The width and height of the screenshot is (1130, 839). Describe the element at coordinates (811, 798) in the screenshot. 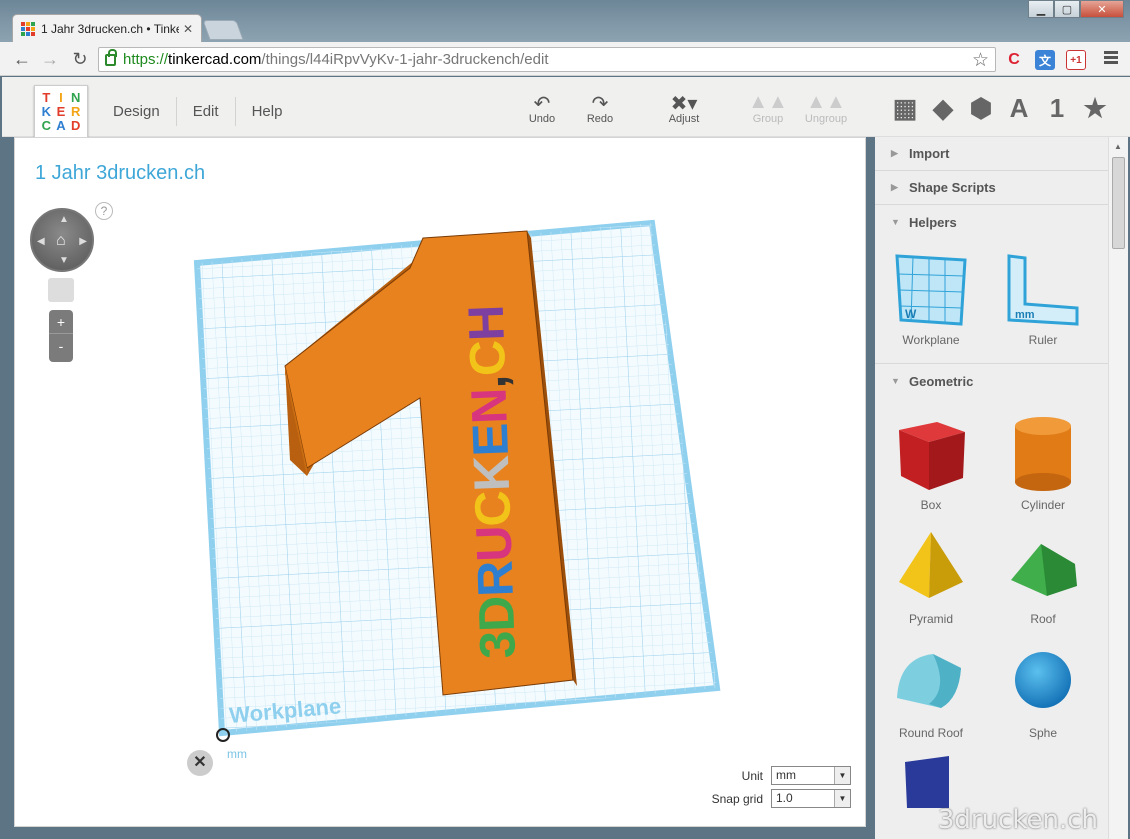

I see `snap-grid-select: 1.0 ▼` at that location.